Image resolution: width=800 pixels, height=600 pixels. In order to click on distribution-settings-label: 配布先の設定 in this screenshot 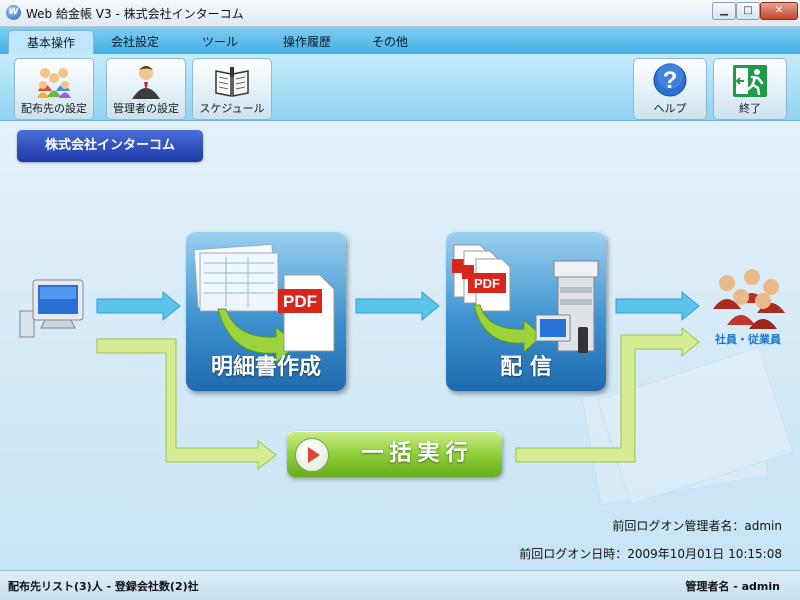, I will do `click(54, 108)`.